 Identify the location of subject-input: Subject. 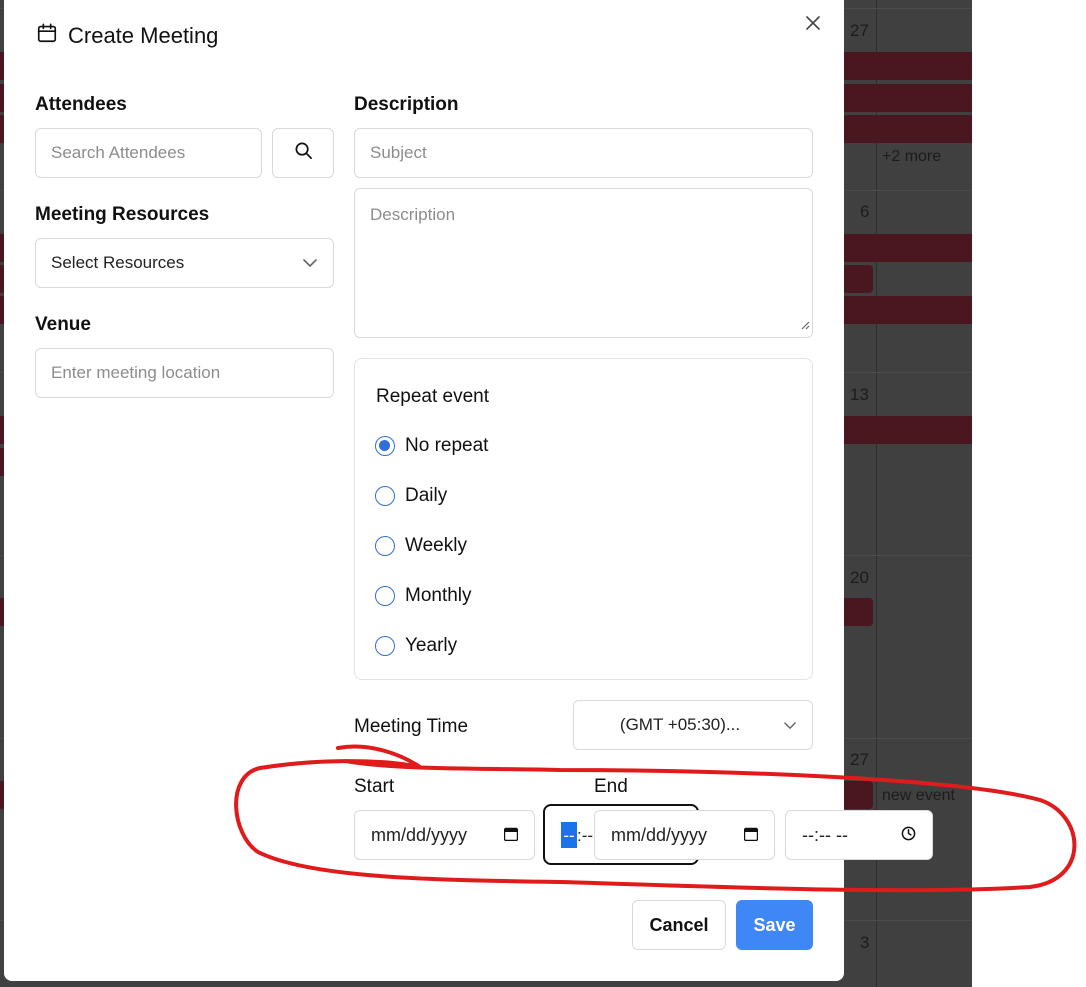
(583, 153).